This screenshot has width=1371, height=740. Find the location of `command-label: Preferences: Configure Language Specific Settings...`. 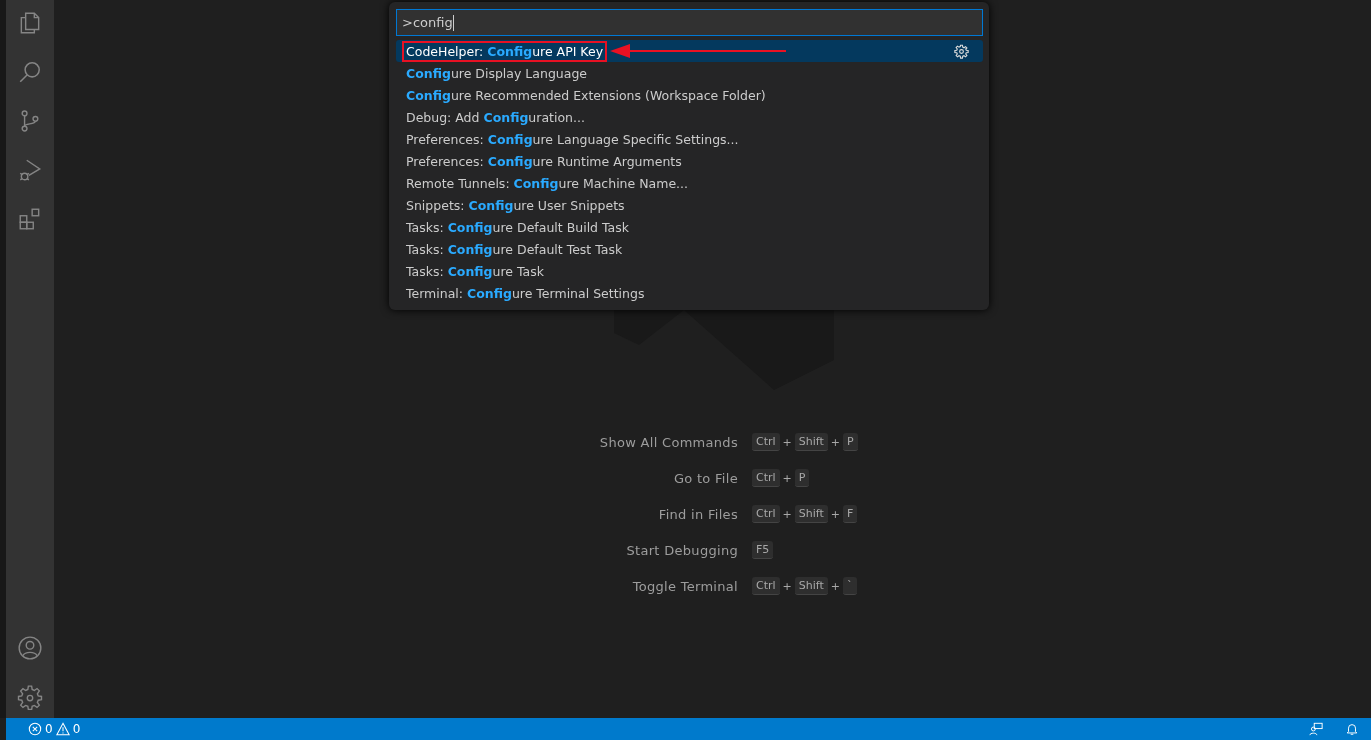

command-label: Preferences: Configure Language Specific Settings... is located at coordinates (572, 139).